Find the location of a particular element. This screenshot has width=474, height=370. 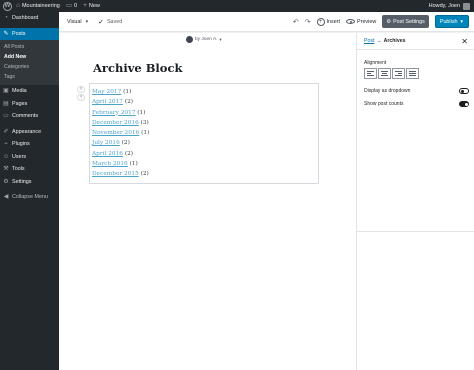

publish-button: Publish ▼ is located at coordinates (451, 21).